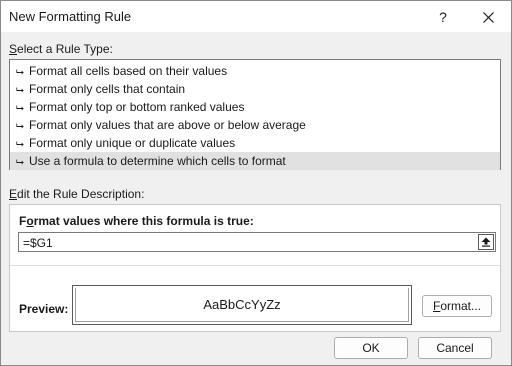  I want to click on preview-sample: AaBbCcYyZz, so click(242, 305).